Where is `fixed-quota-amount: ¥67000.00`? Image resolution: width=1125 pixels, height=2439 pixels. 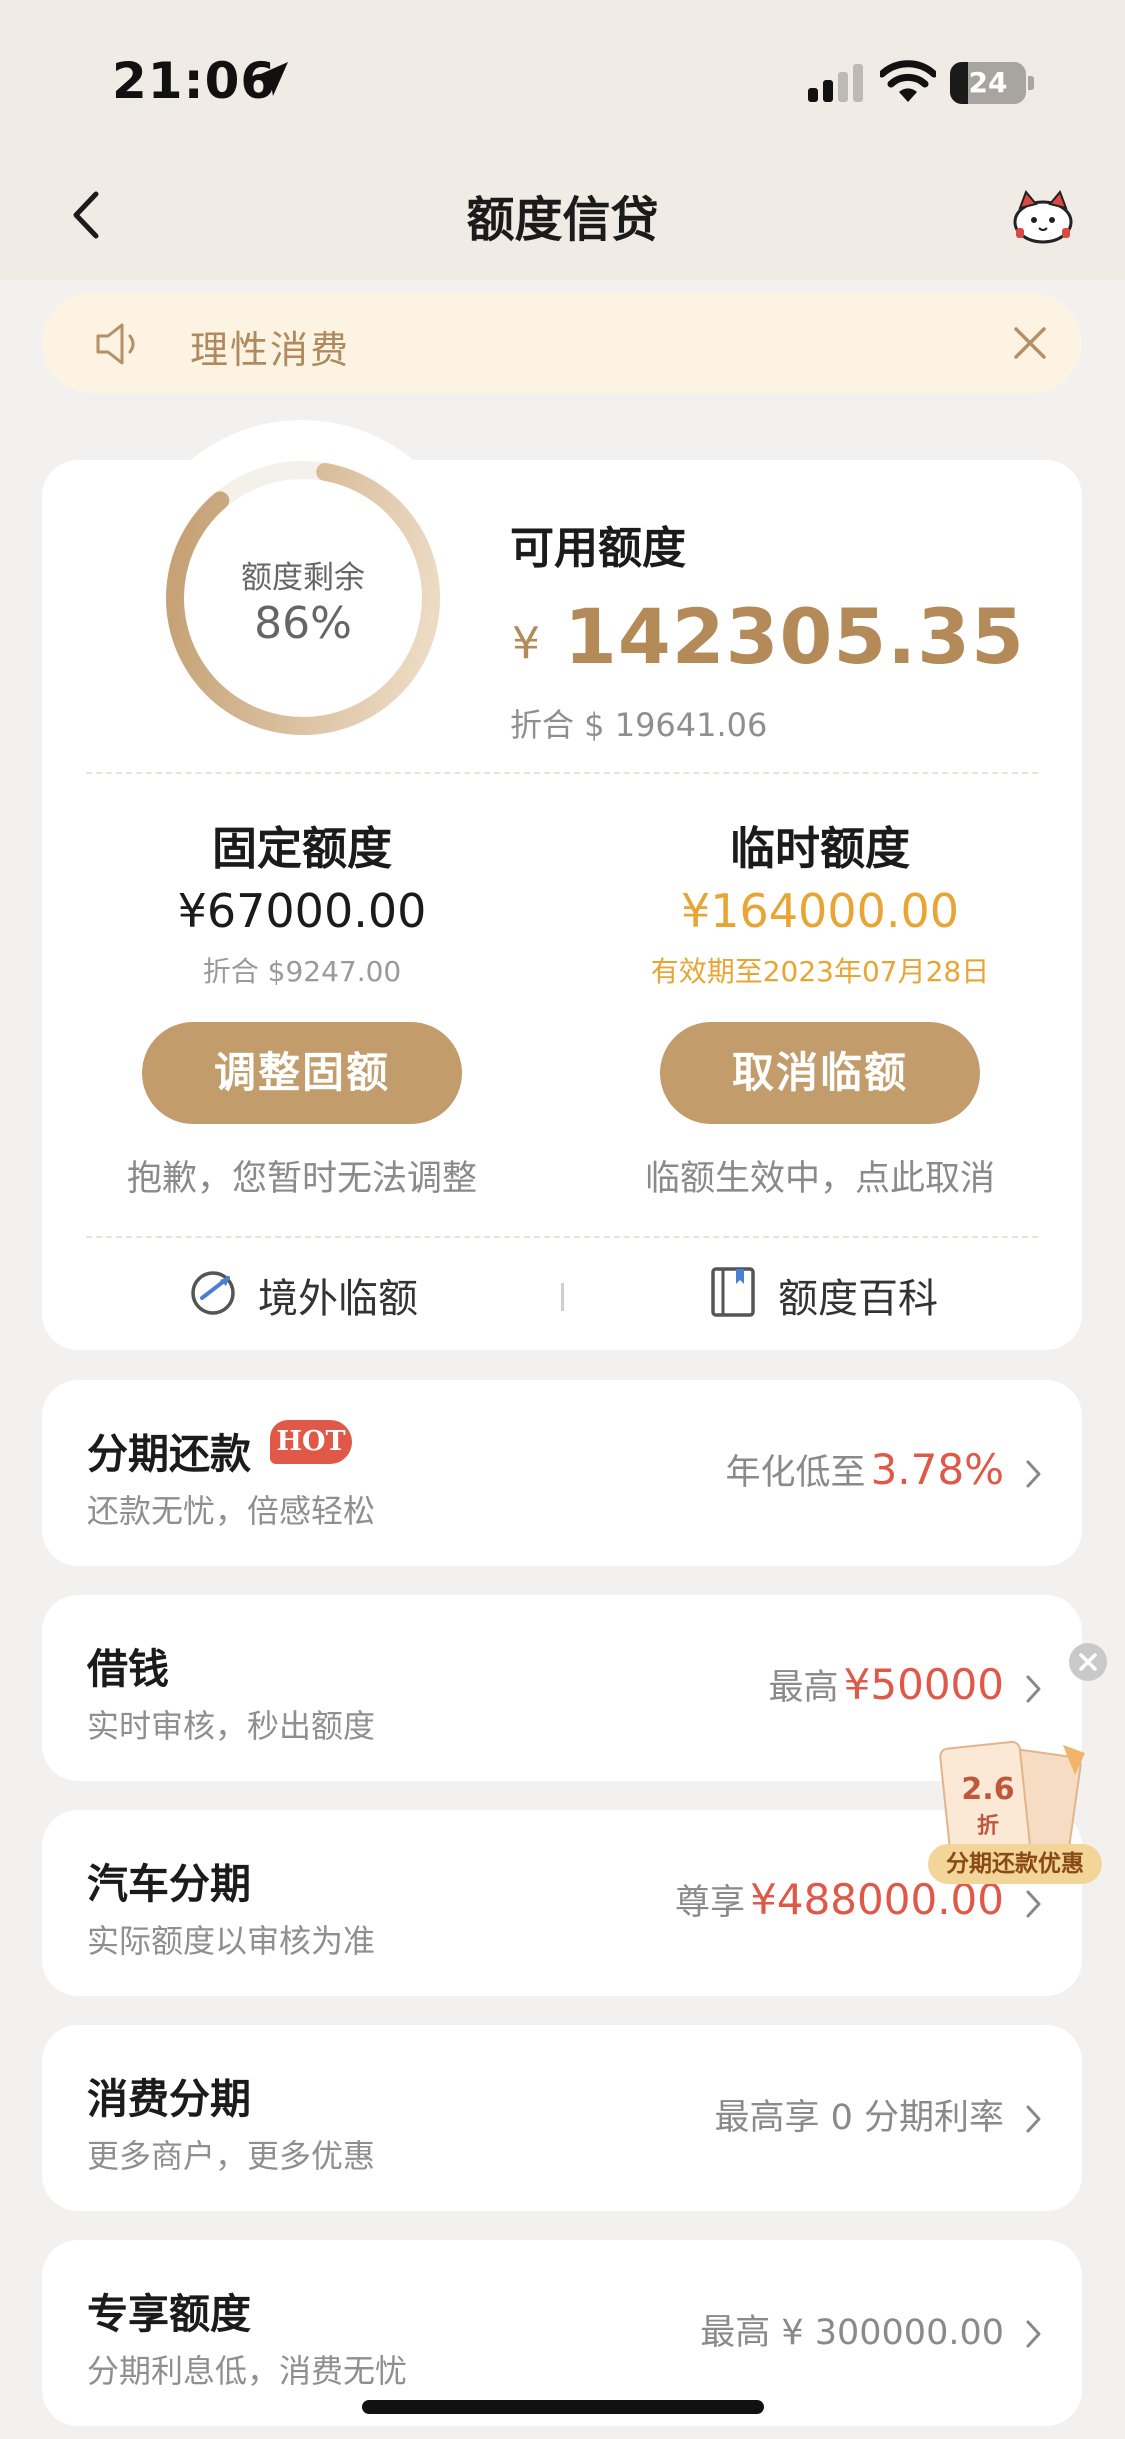
fixed-quota-amount: ¥67000.00 is located at coordinates (302, 911).